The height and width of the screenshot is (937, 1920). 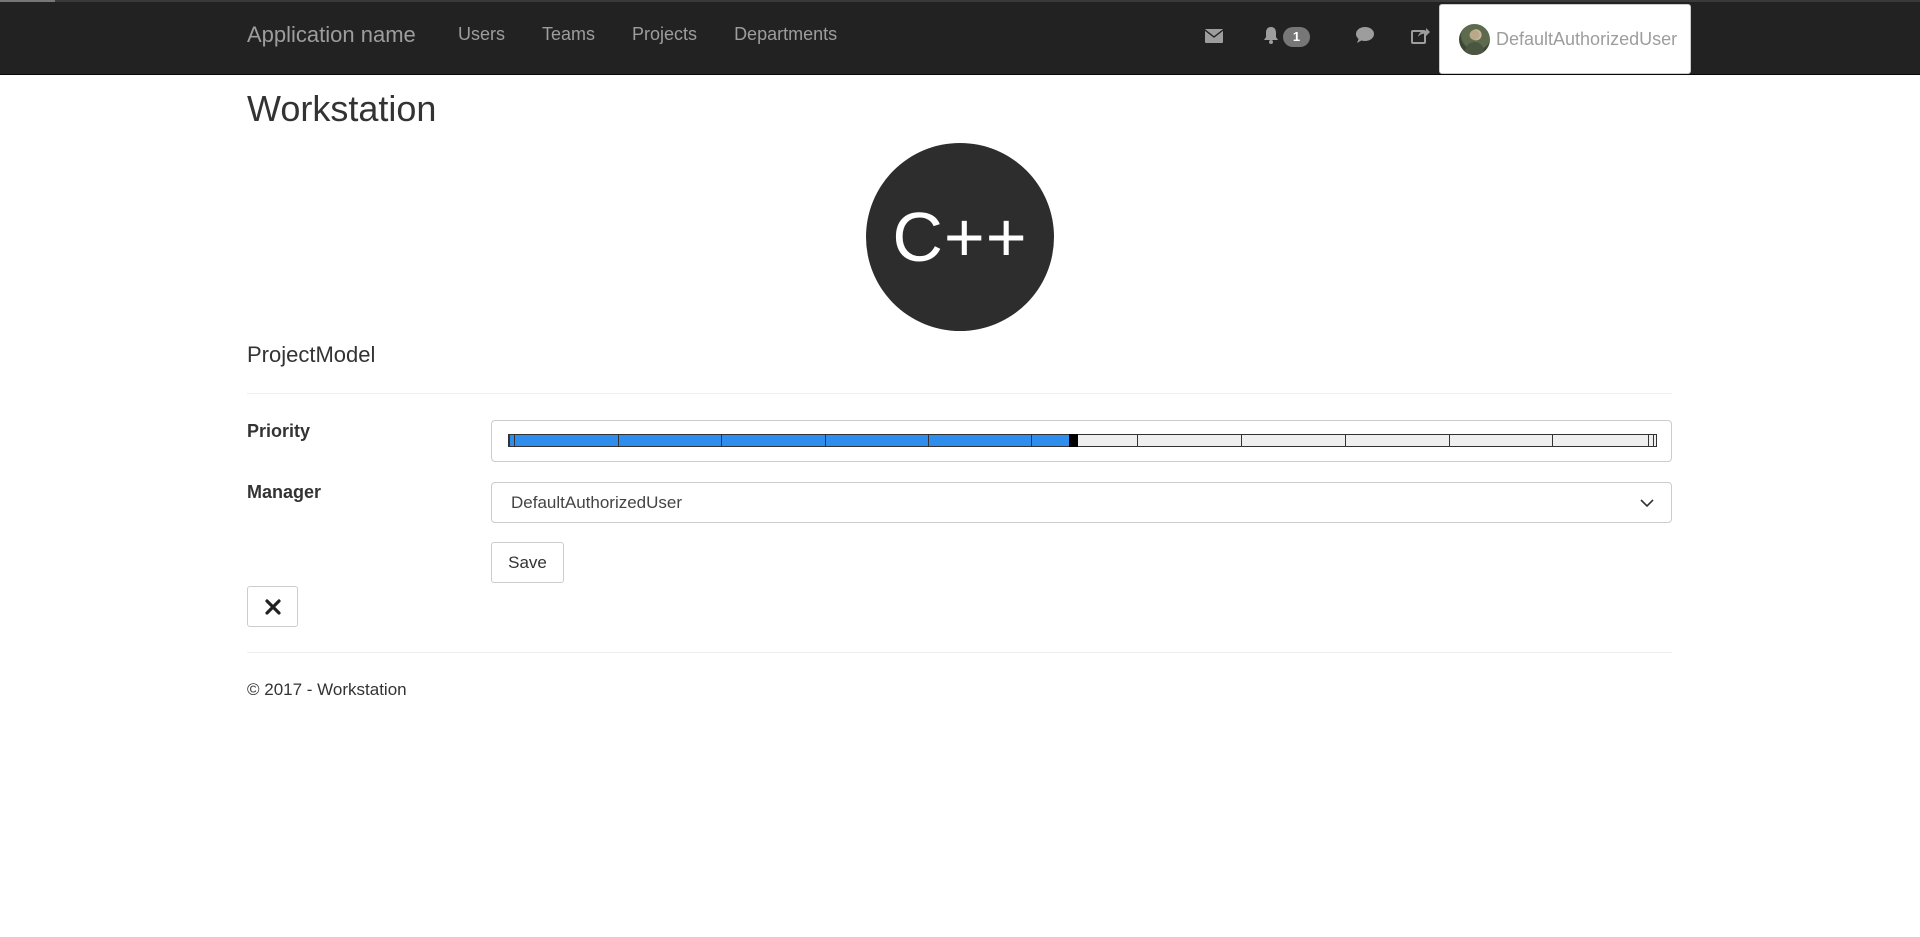 I want to click on user-menu: DefaultAuthorizedUser, so click(x=1565, y=39).